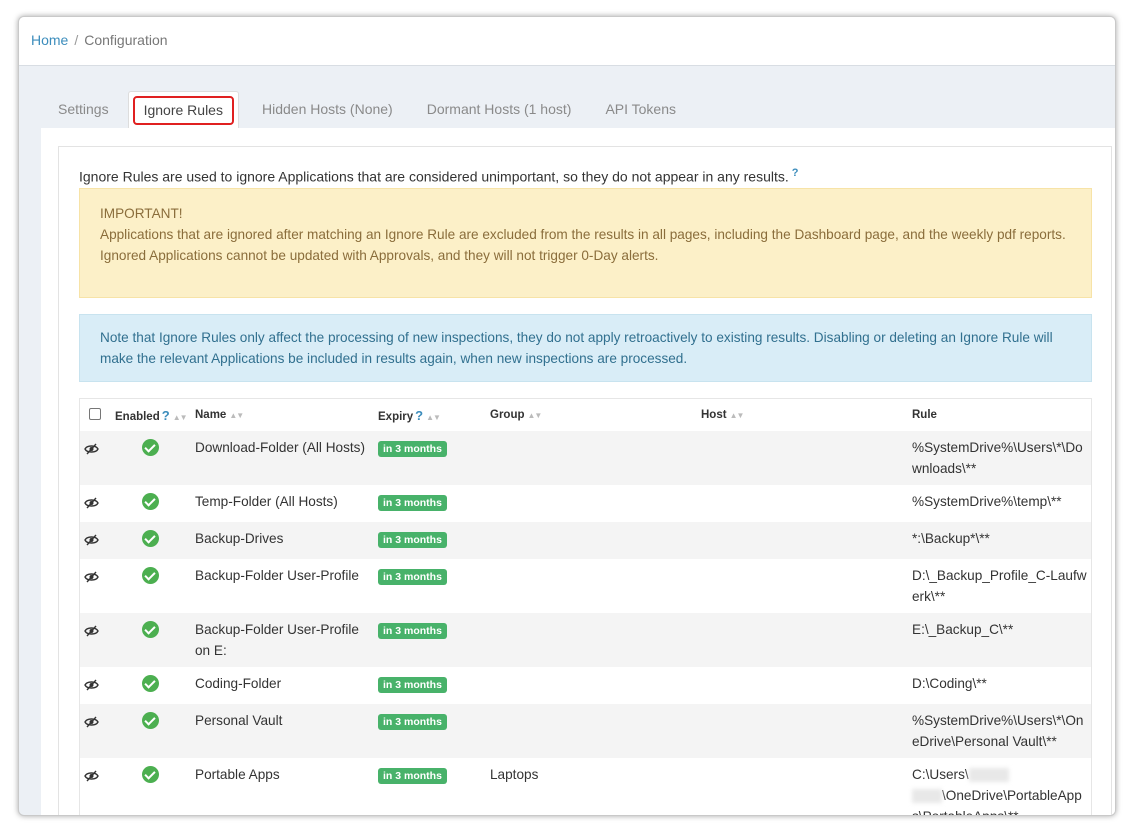 The height and width of the screenshot is (832, 1134). I want to click on col-expiry: Expiry? ▲▼, so click(428, 415).